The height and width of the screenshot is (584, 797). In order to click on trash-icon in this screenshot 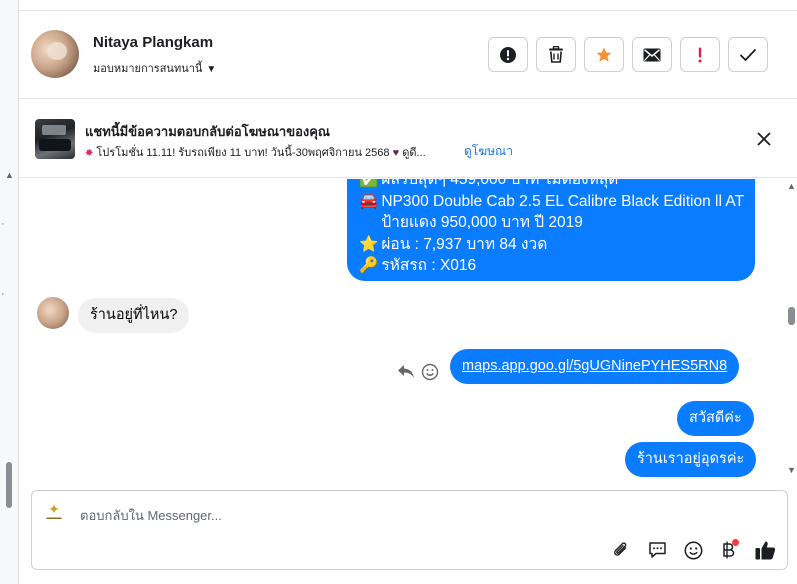, I will do `click(556, 54)`.